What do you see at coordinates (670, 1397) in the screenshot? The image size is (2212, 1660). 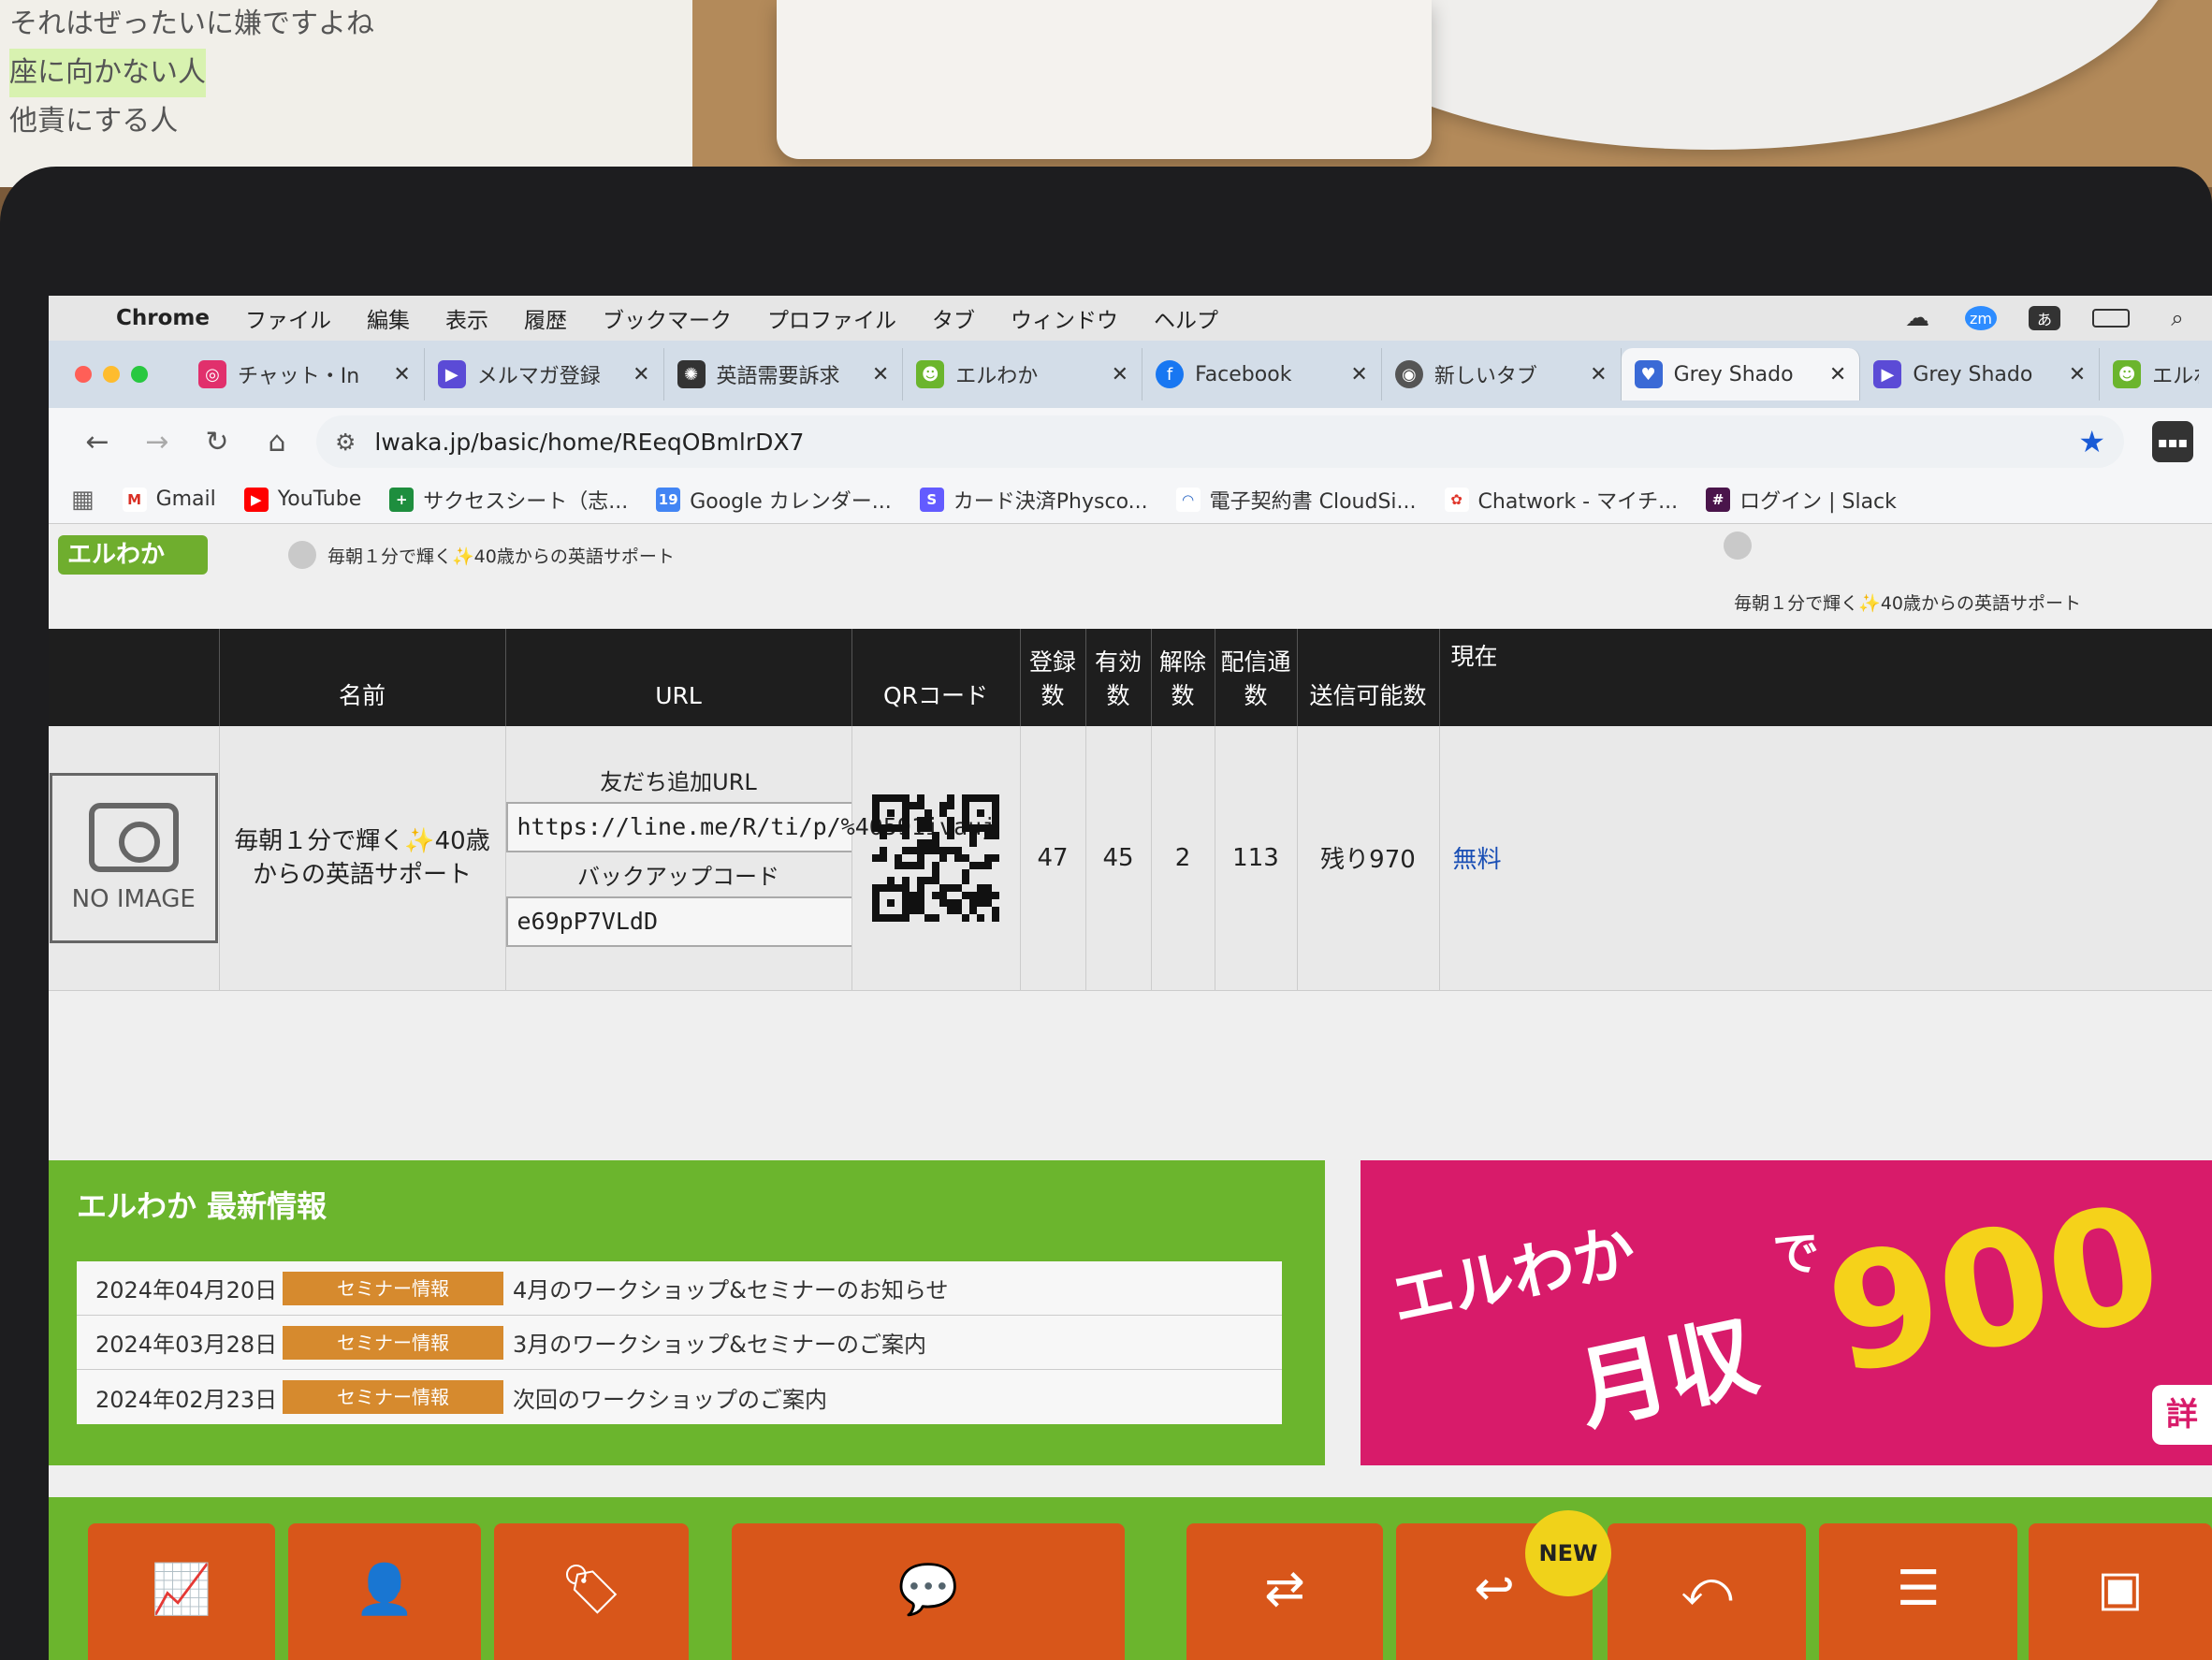 I see `news-title-link: 次回のワークショップのご案内` at bounding box center [670, 1397].